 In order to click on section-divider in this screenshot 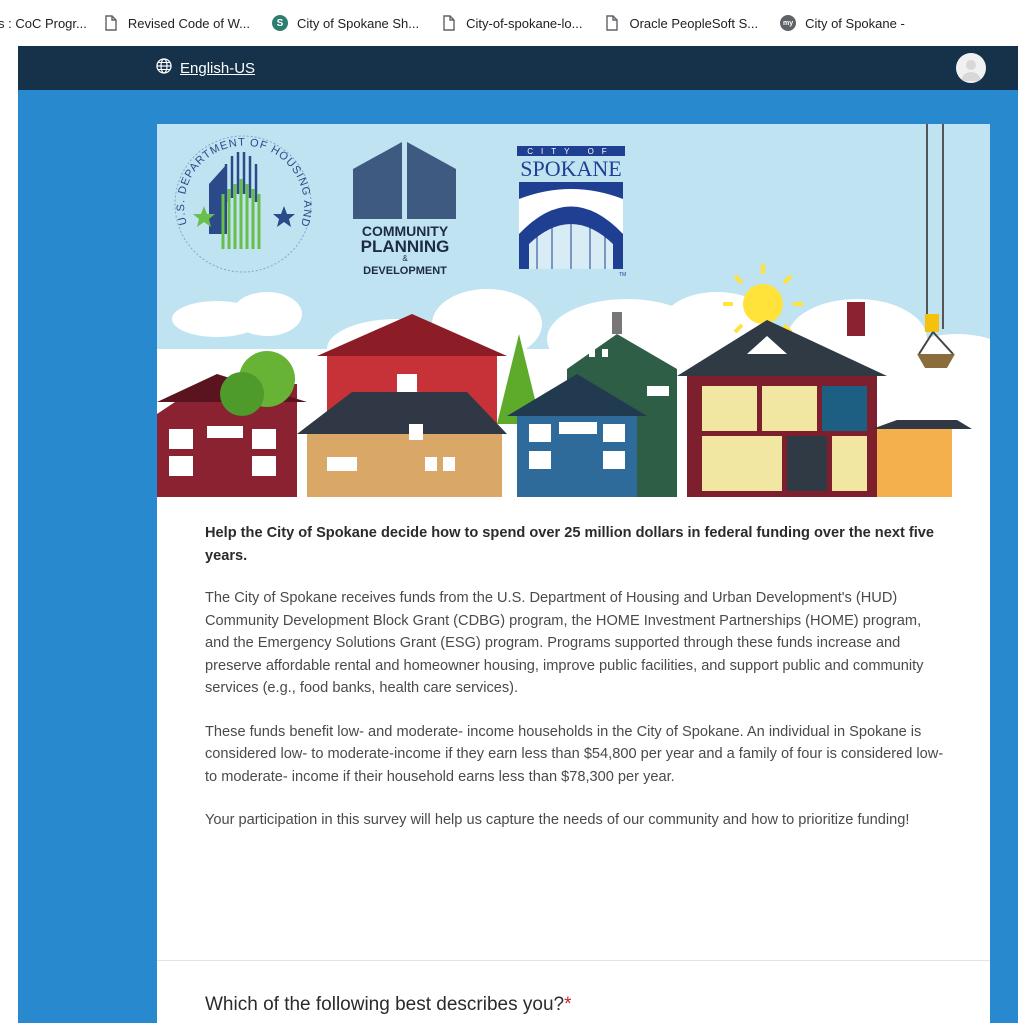, I will do `click(573, 960)`.